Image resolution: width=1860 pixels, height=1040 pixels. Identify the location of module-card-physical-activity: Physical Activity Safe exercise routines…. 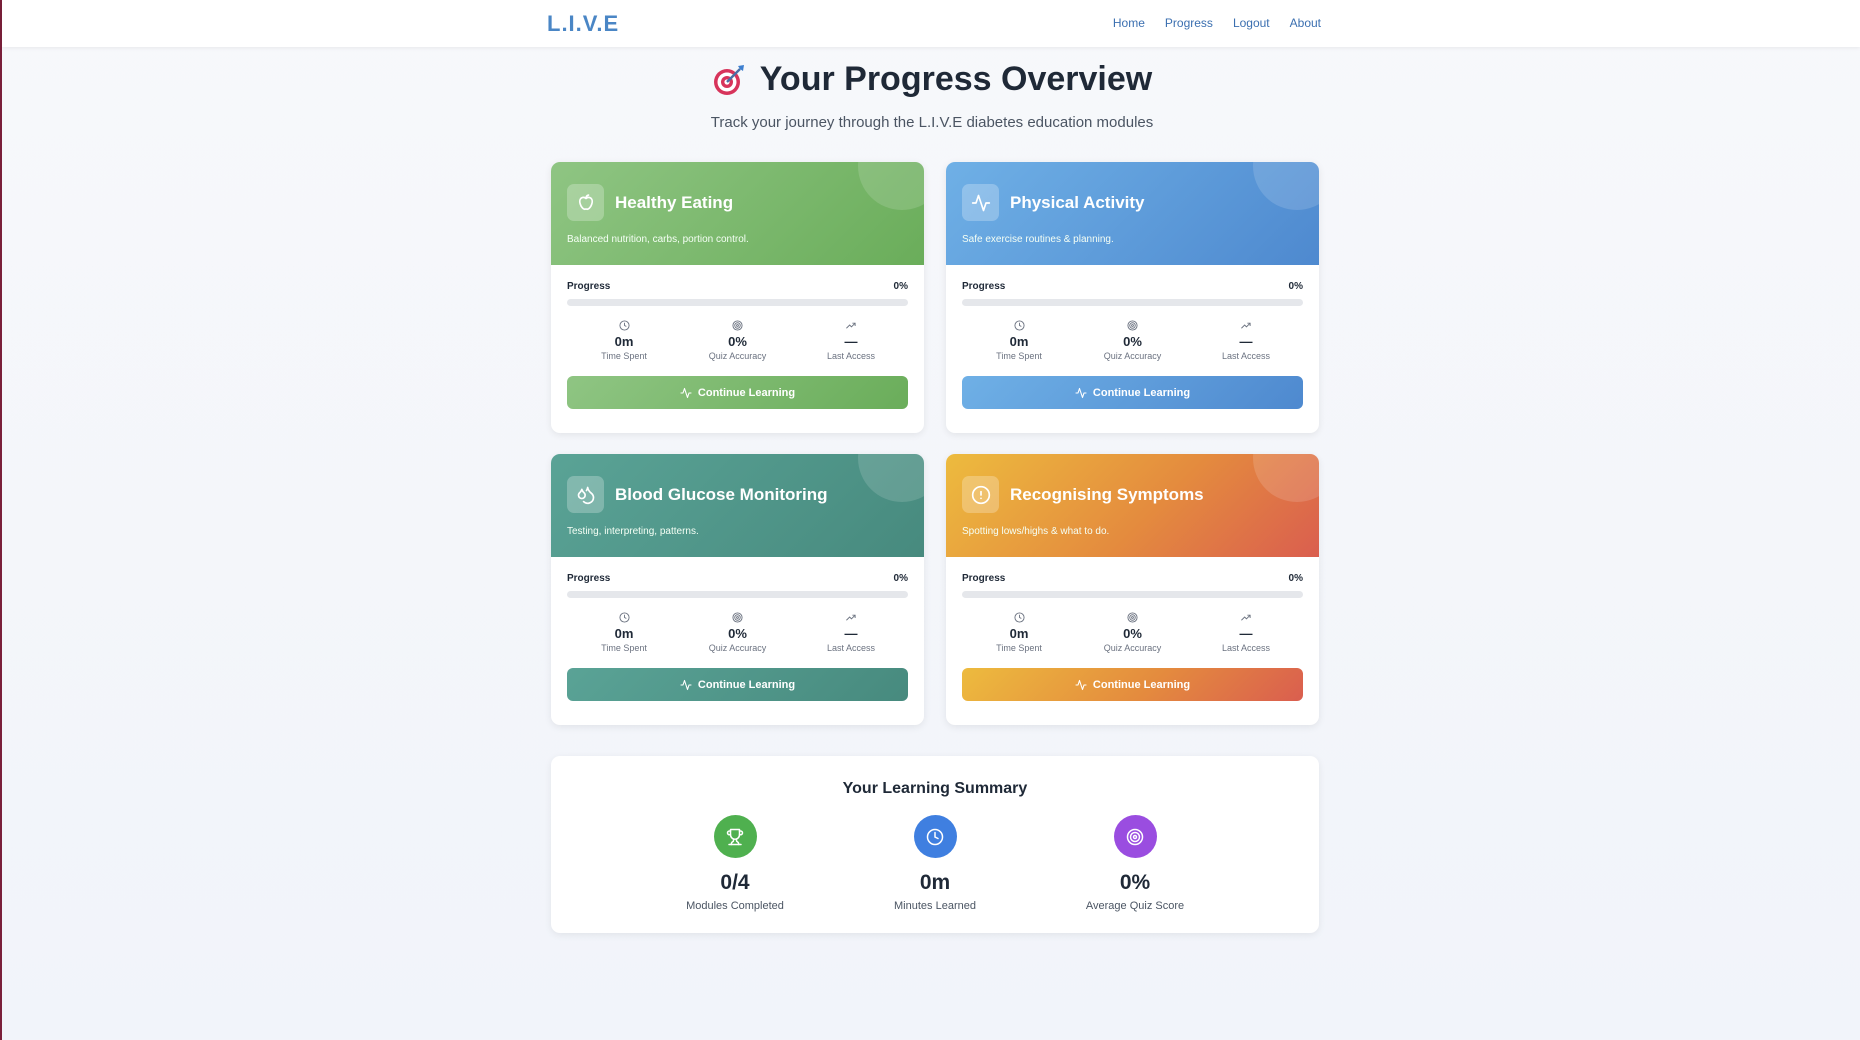
(1132, 297).